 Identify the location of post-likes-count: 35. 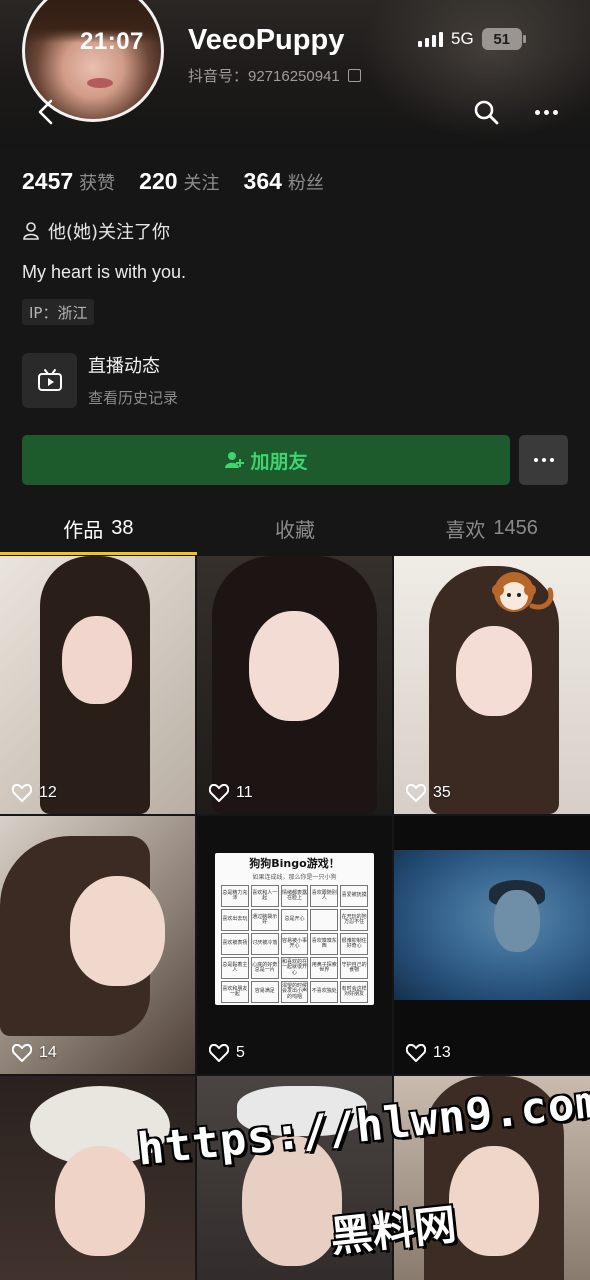
(442, 792).